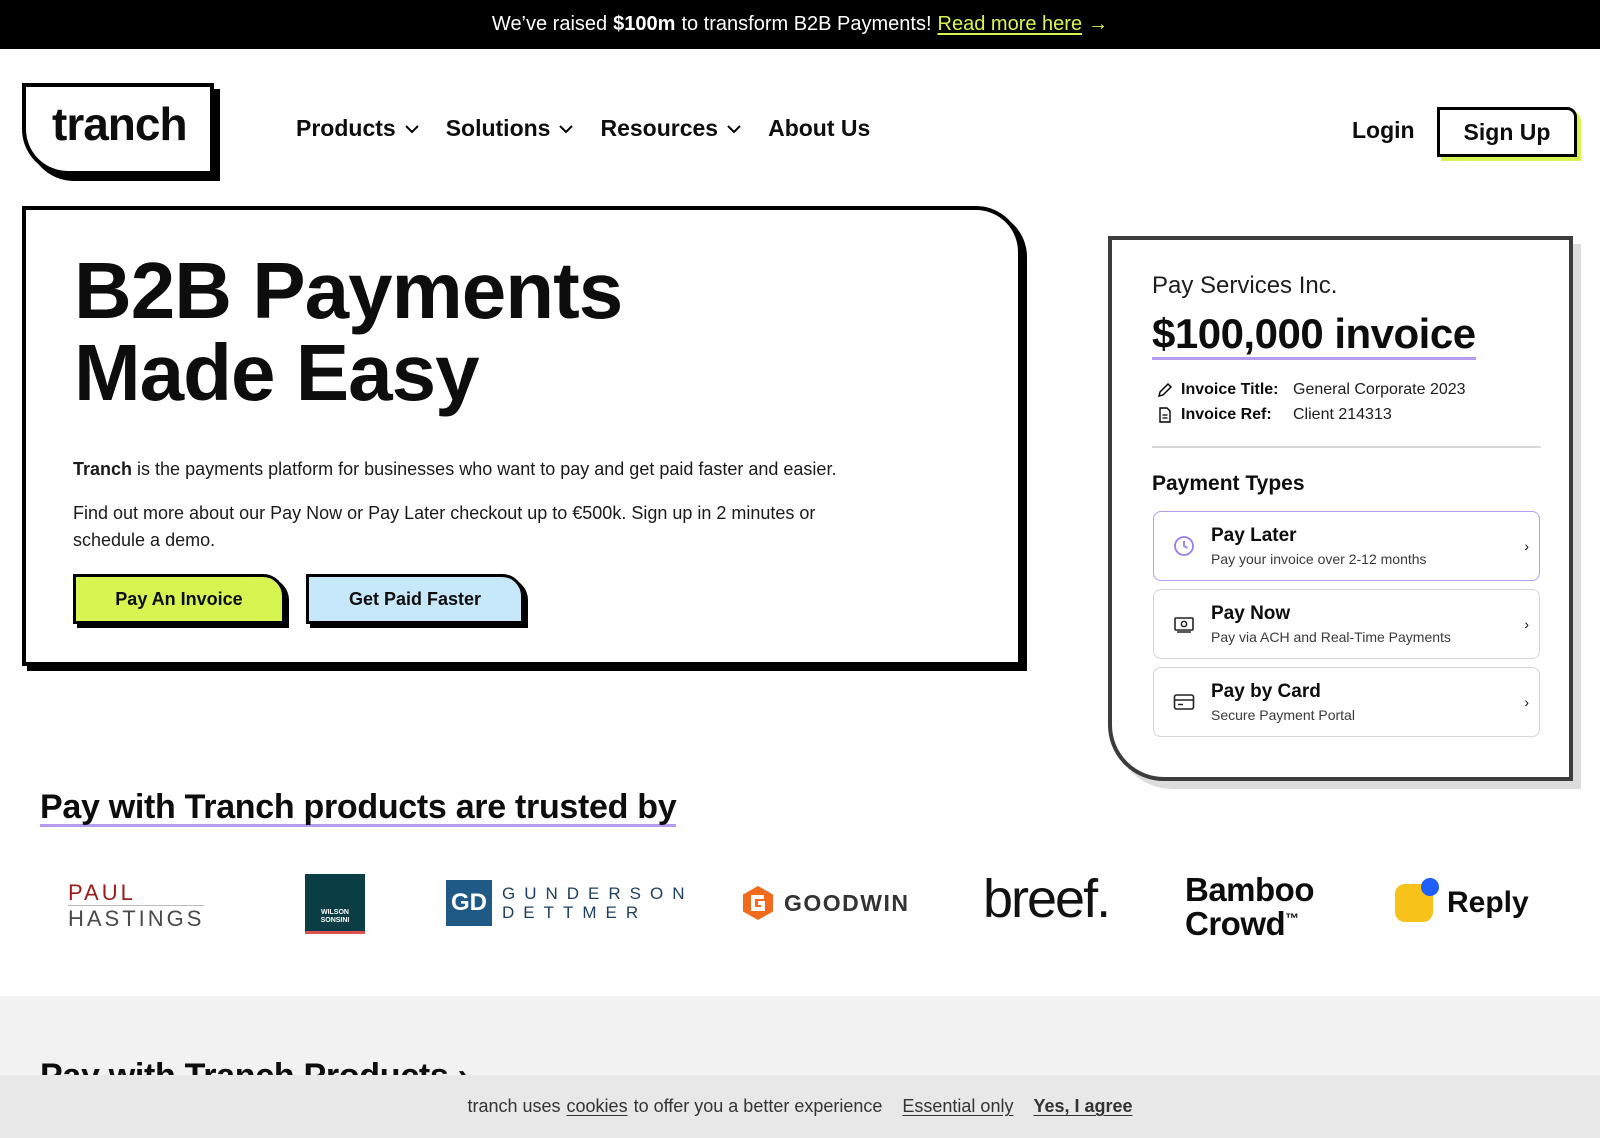 Image resolution: width=1600 pixels, height=1138 pixels. I want to click on paul-hastings-line1: PAUL, so click(102, 892).